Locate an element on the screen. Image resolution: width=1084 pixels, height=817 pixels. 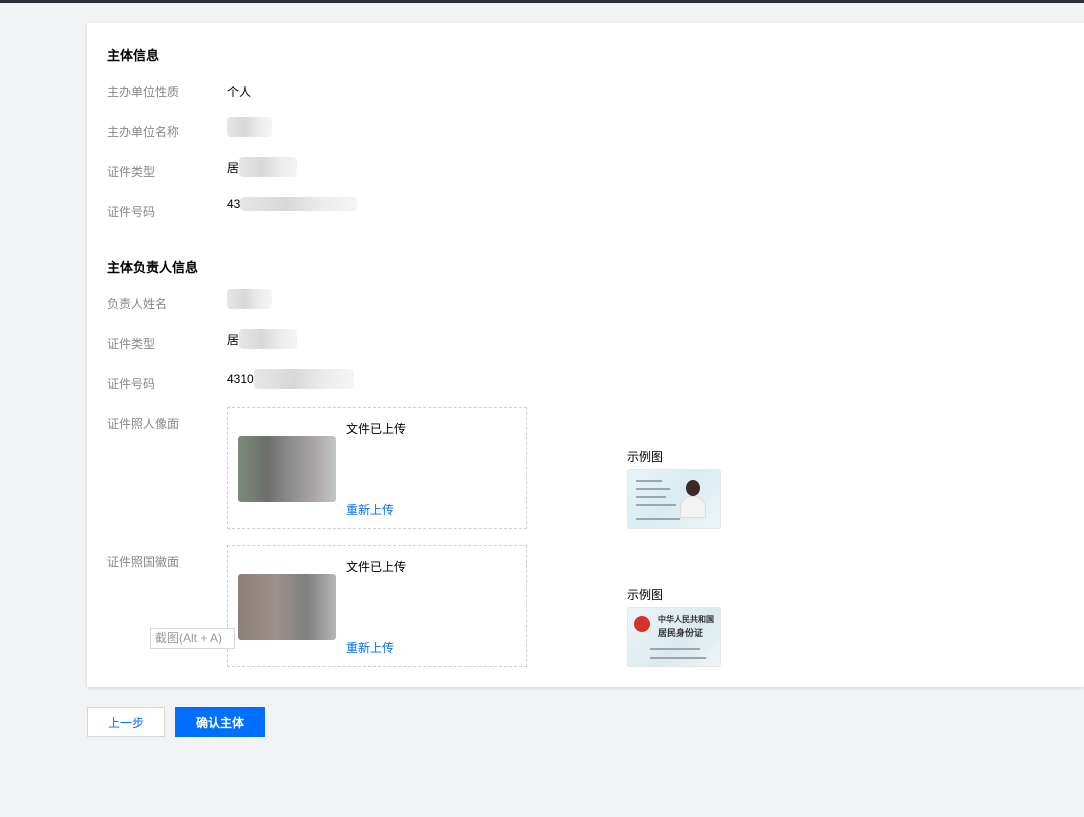
value-id-number: 43 is located at coordinates (292, 204).